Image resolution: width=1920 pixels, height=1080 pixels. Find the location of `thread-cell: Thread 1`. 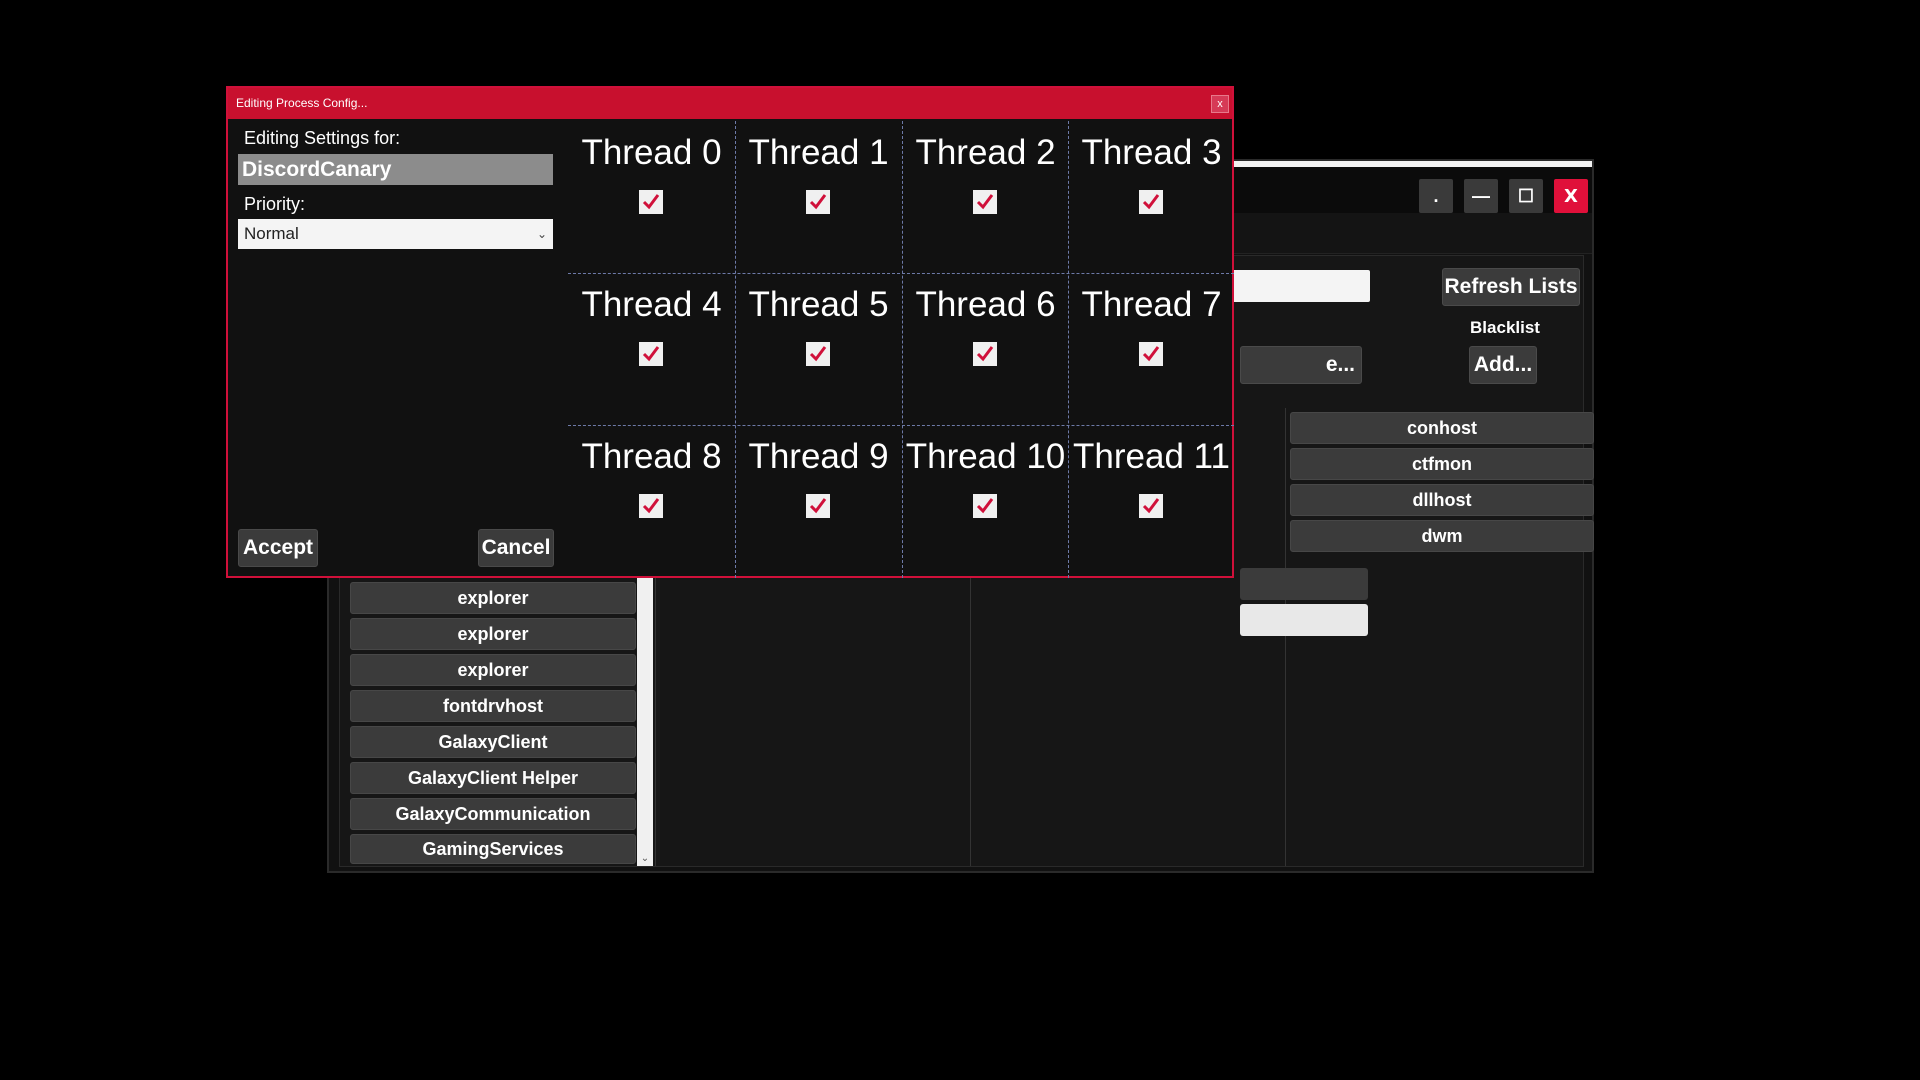

thread-cell: Thread 1 is located at coordinates (818, 197).